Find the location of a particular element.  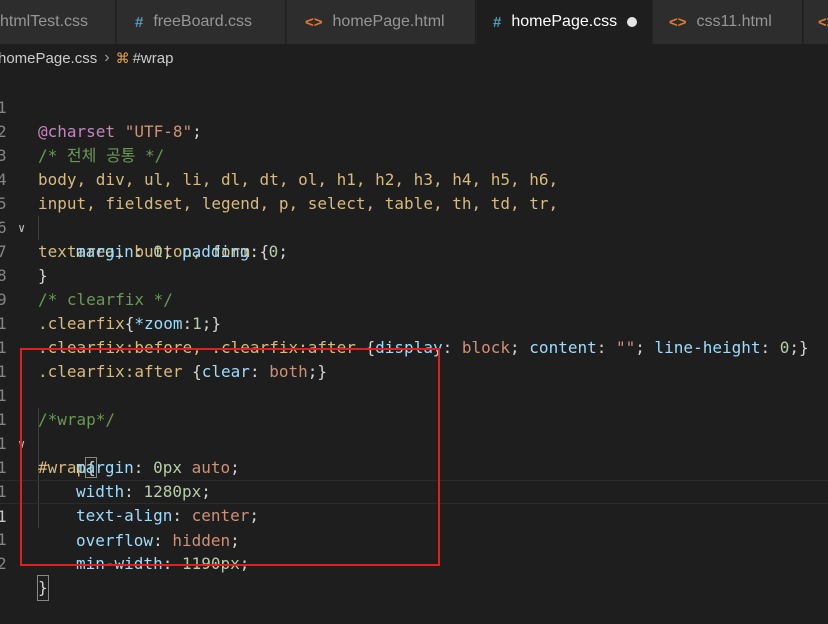

tab-htmltest-css: htmlTest.css is located at coordinates (58, 22).